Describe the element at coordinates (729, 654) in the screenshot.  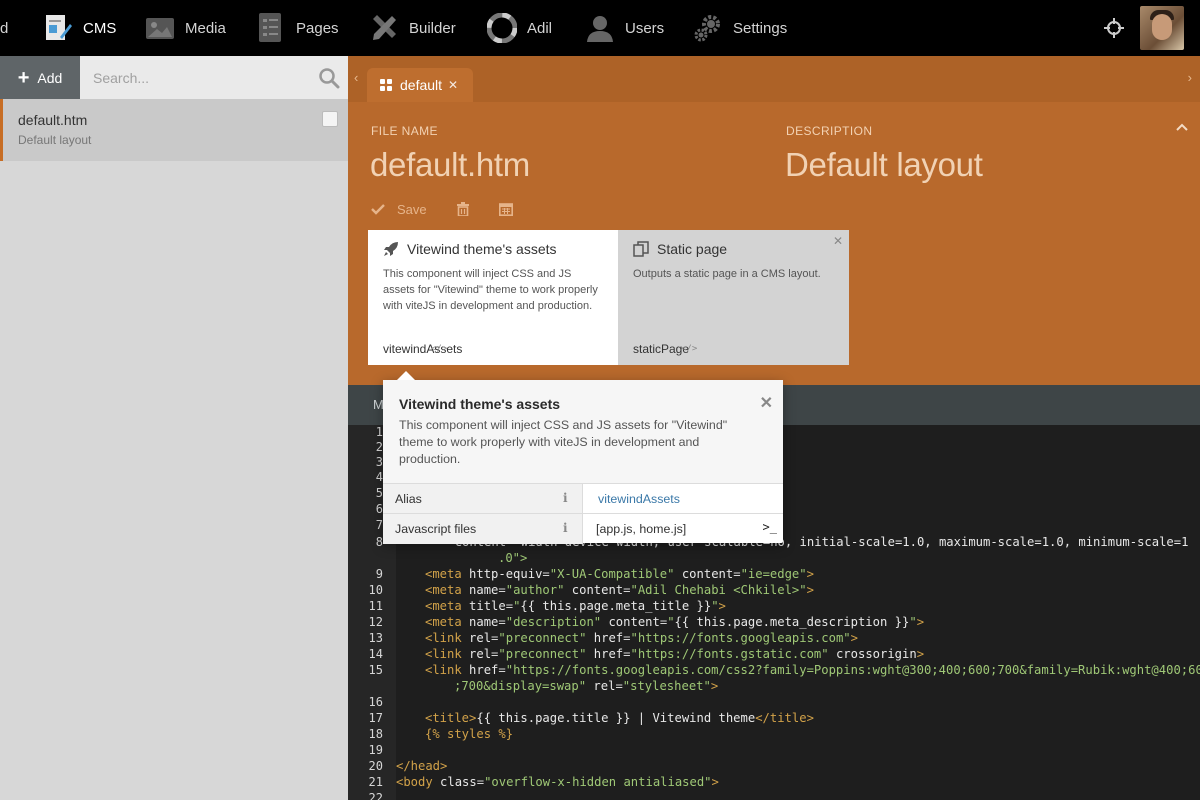
I see `code-string: "https://fonts.gstatic.com"` at that location.